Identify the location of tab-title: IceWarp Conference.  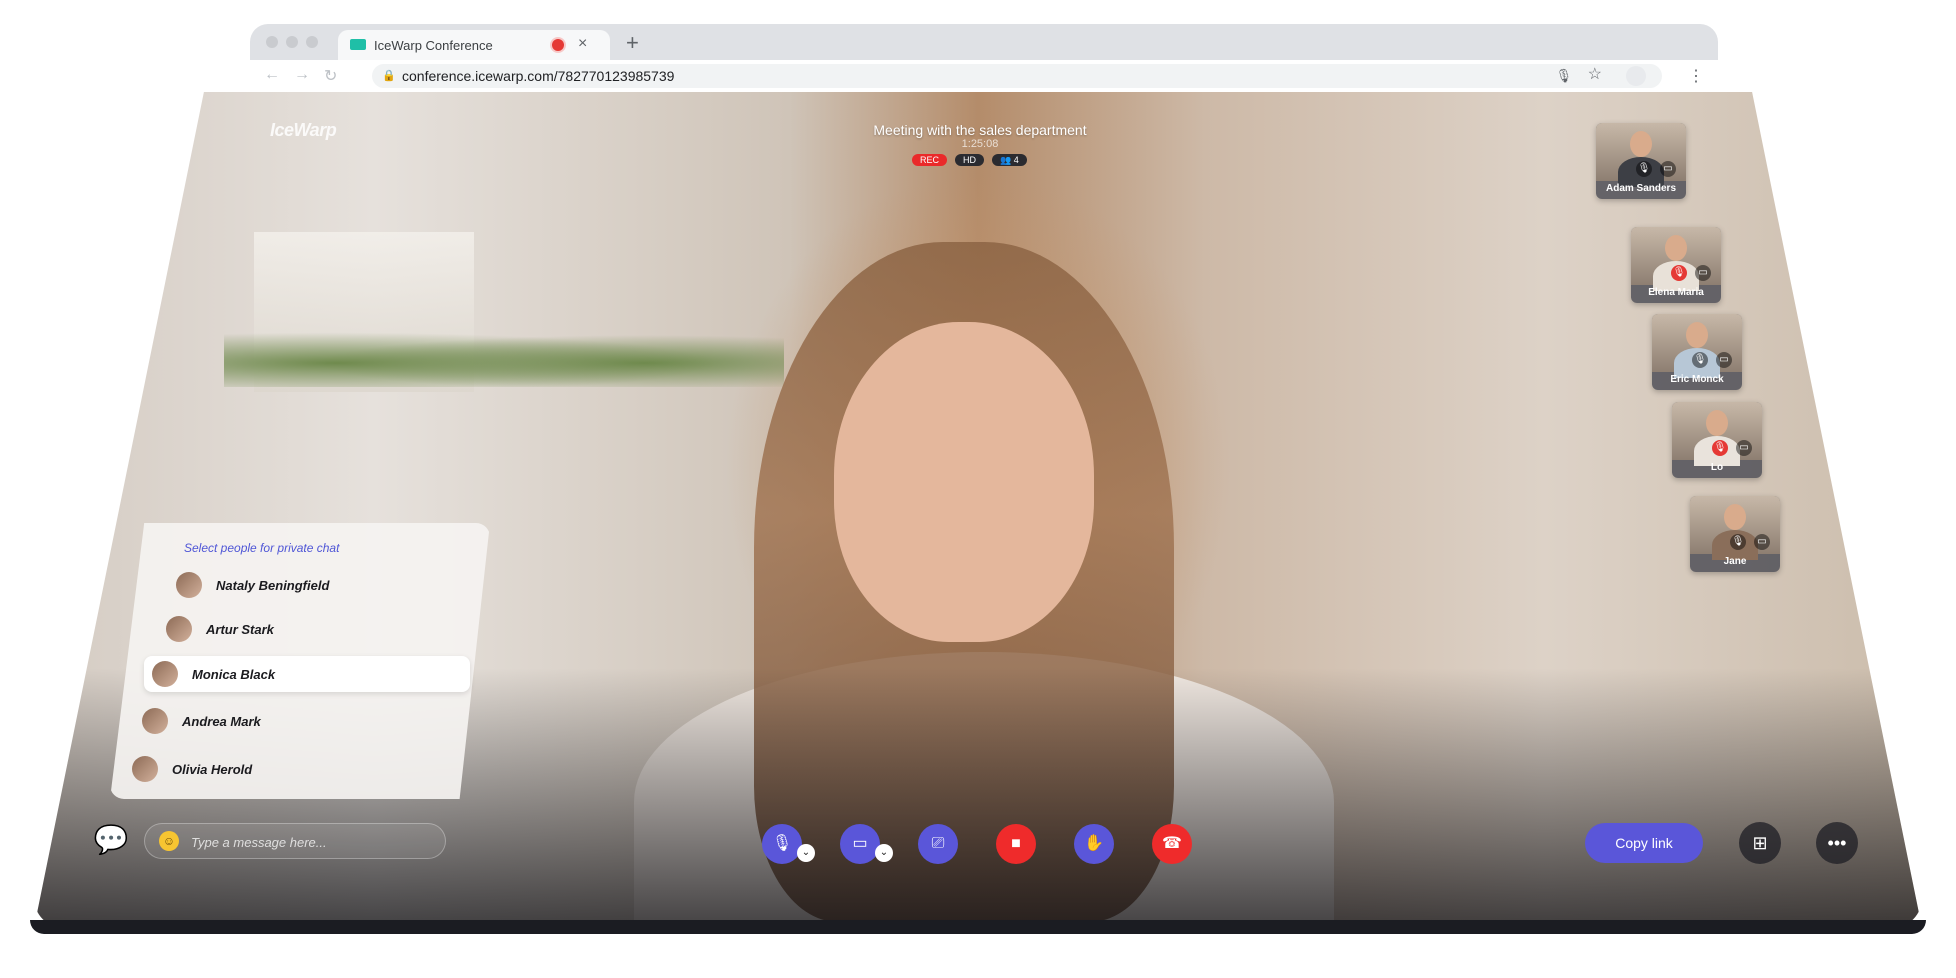
(433, 45).